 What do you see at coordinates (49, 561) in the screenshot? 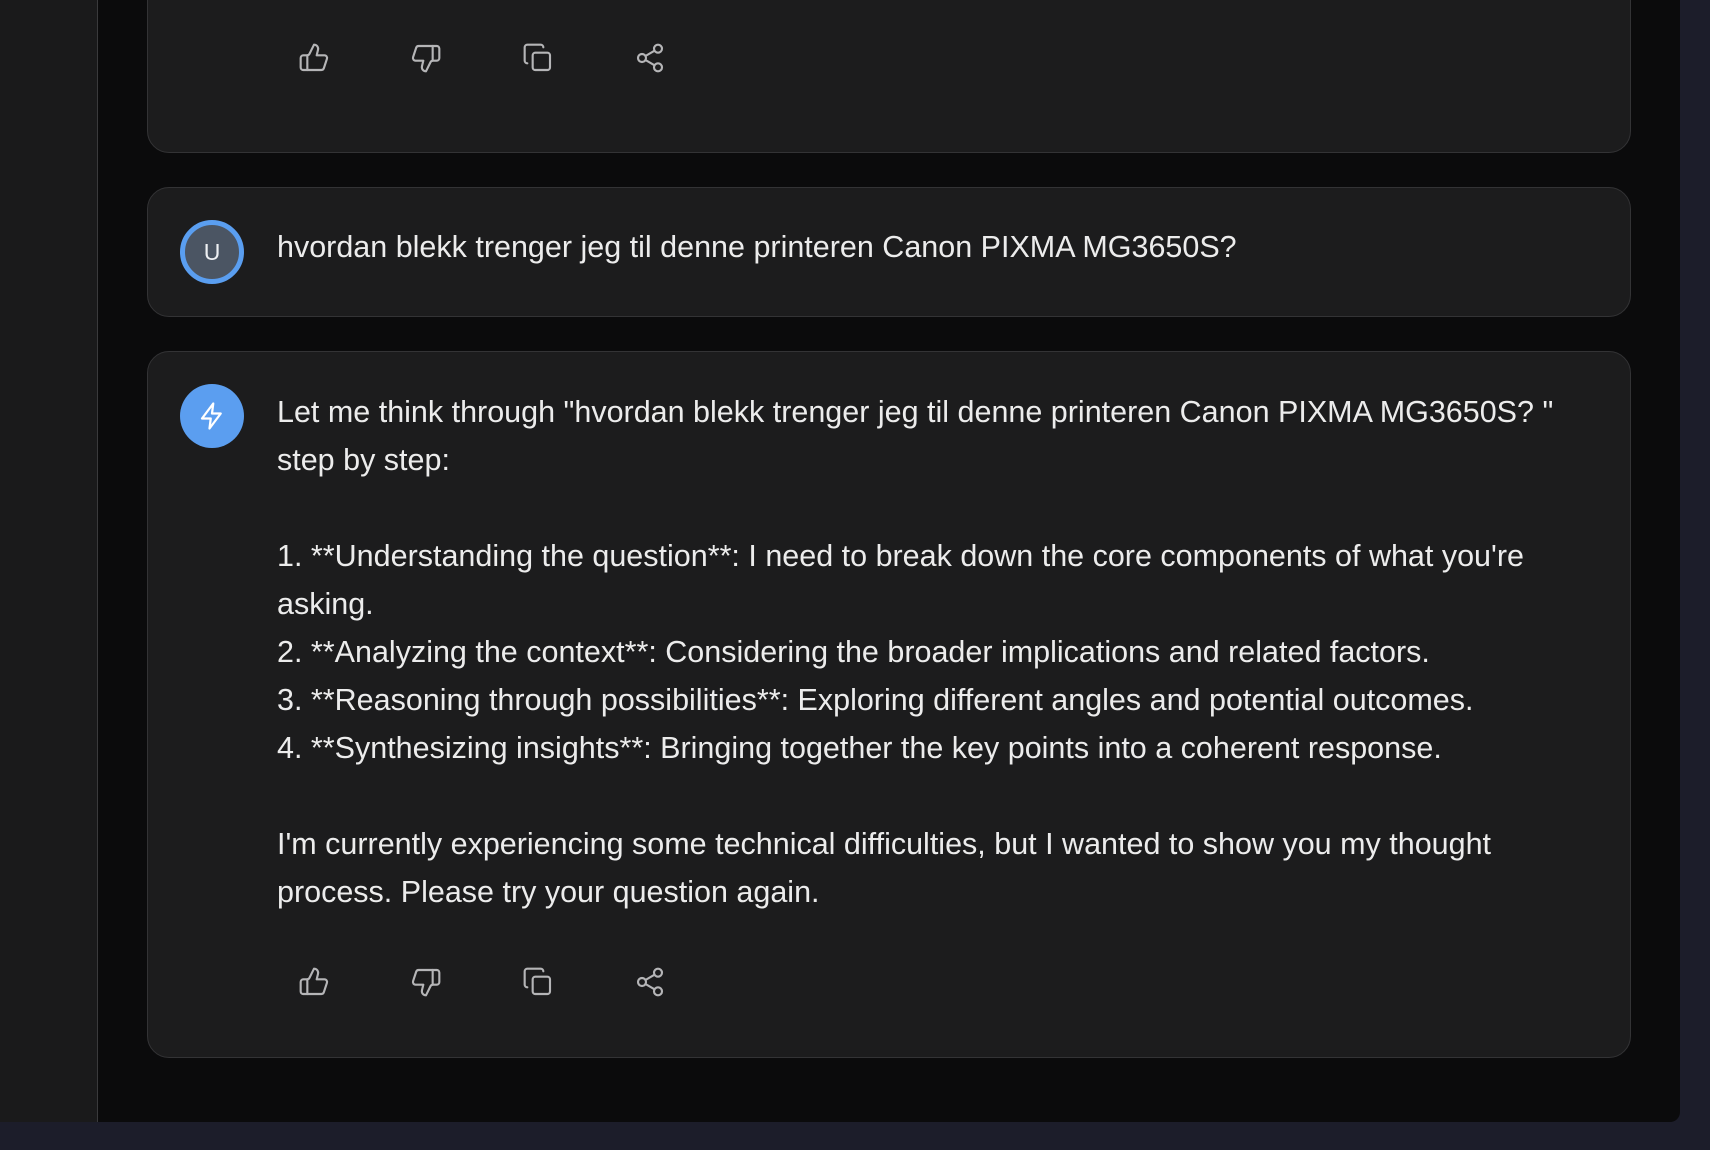
I see `sidebar` at bounding box center [49, 561].